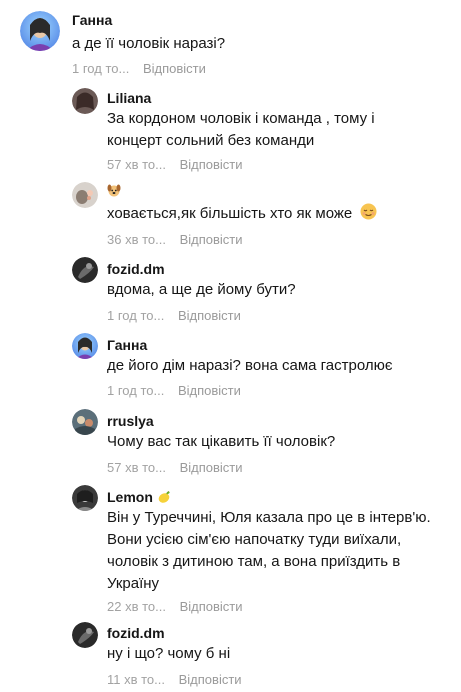 The height and width of the screenshot is (692, 461). Describe the element at coordinates (85, 498) in the screenshot. I see `avatar-lemon` at that location.